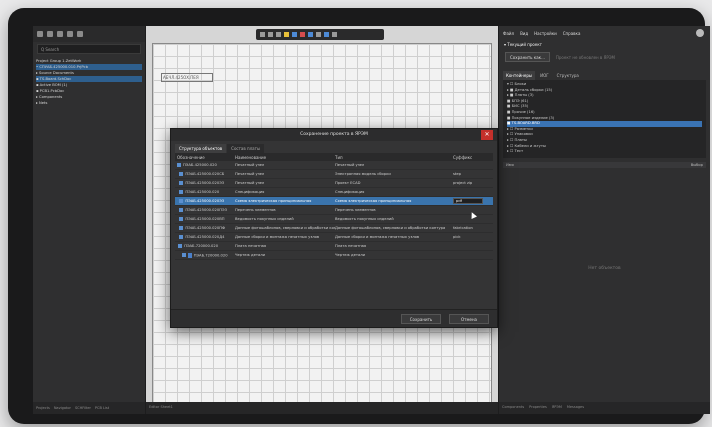 The image size is (712, 427). What do you see at coordinates (89, 103) in the screenshot?
I see `tree-item: ▸ Nets` at bounding box center [89, 103].